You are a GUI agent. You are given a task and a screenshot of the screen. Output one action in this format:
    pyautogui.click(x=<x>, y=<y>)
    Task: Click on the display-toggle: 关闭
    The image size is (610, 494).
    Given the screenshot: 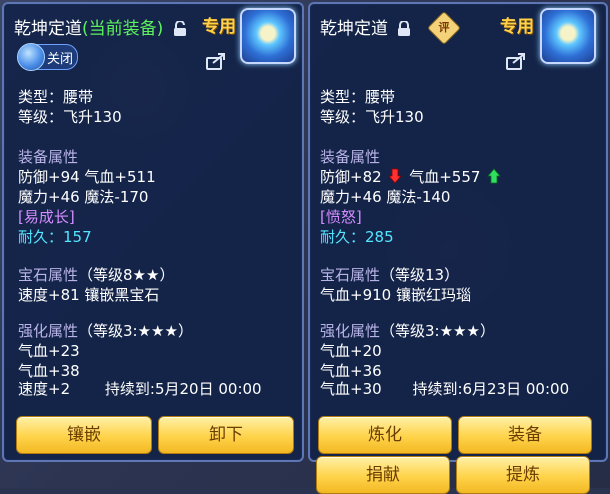 What is the action you would take?
    pyautogui.click(x=47, y=57)
    